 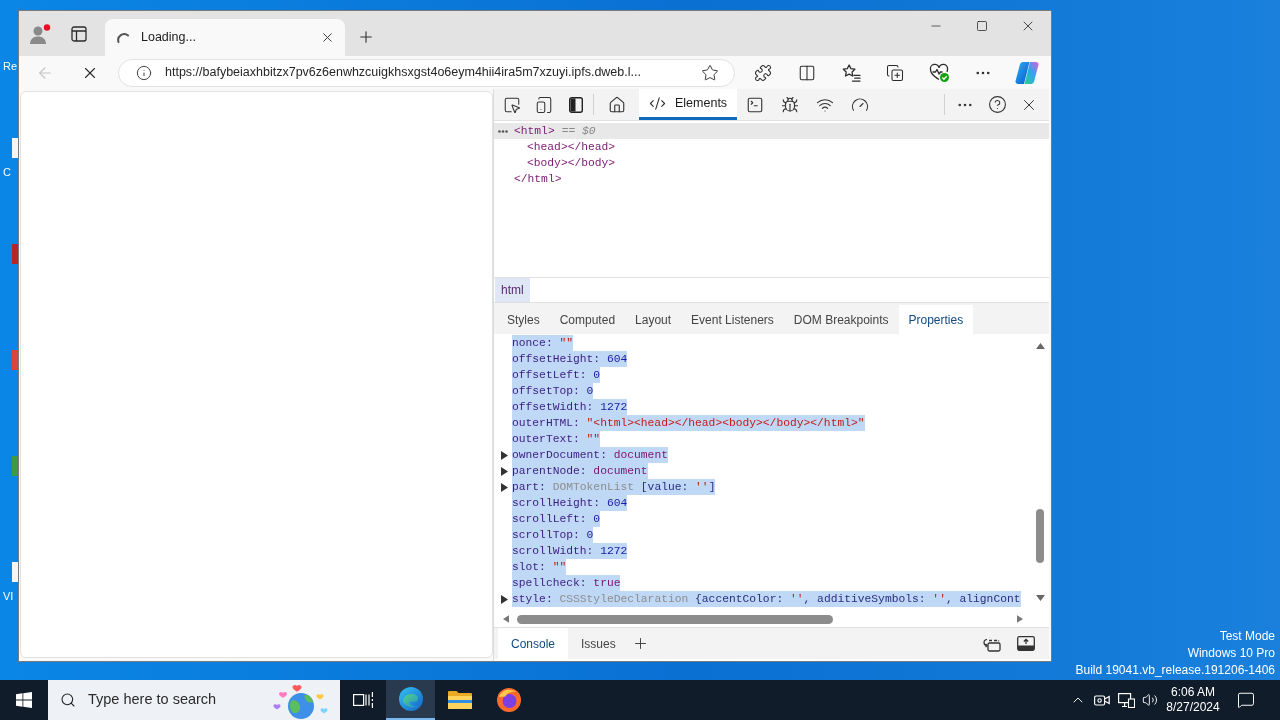 What do you see at coordinates (512, 104) in the screenshot?
I see `inspect-icon` at bounding box center [512, 104].